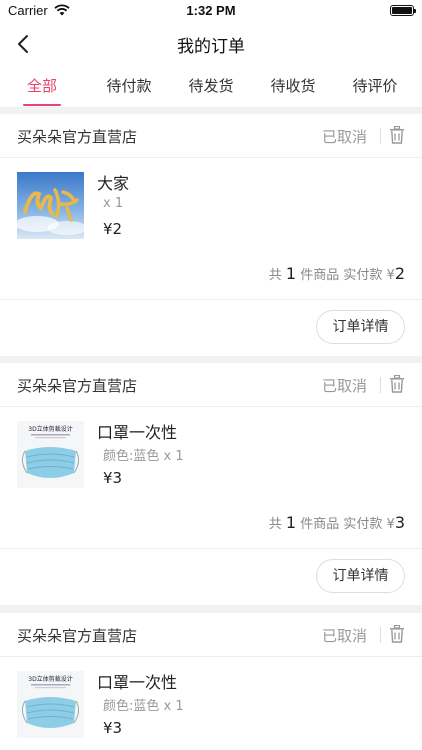 The width and height of the screenshot is (422, 750). I want to click on tab-label: 全部, so click(41, 86).